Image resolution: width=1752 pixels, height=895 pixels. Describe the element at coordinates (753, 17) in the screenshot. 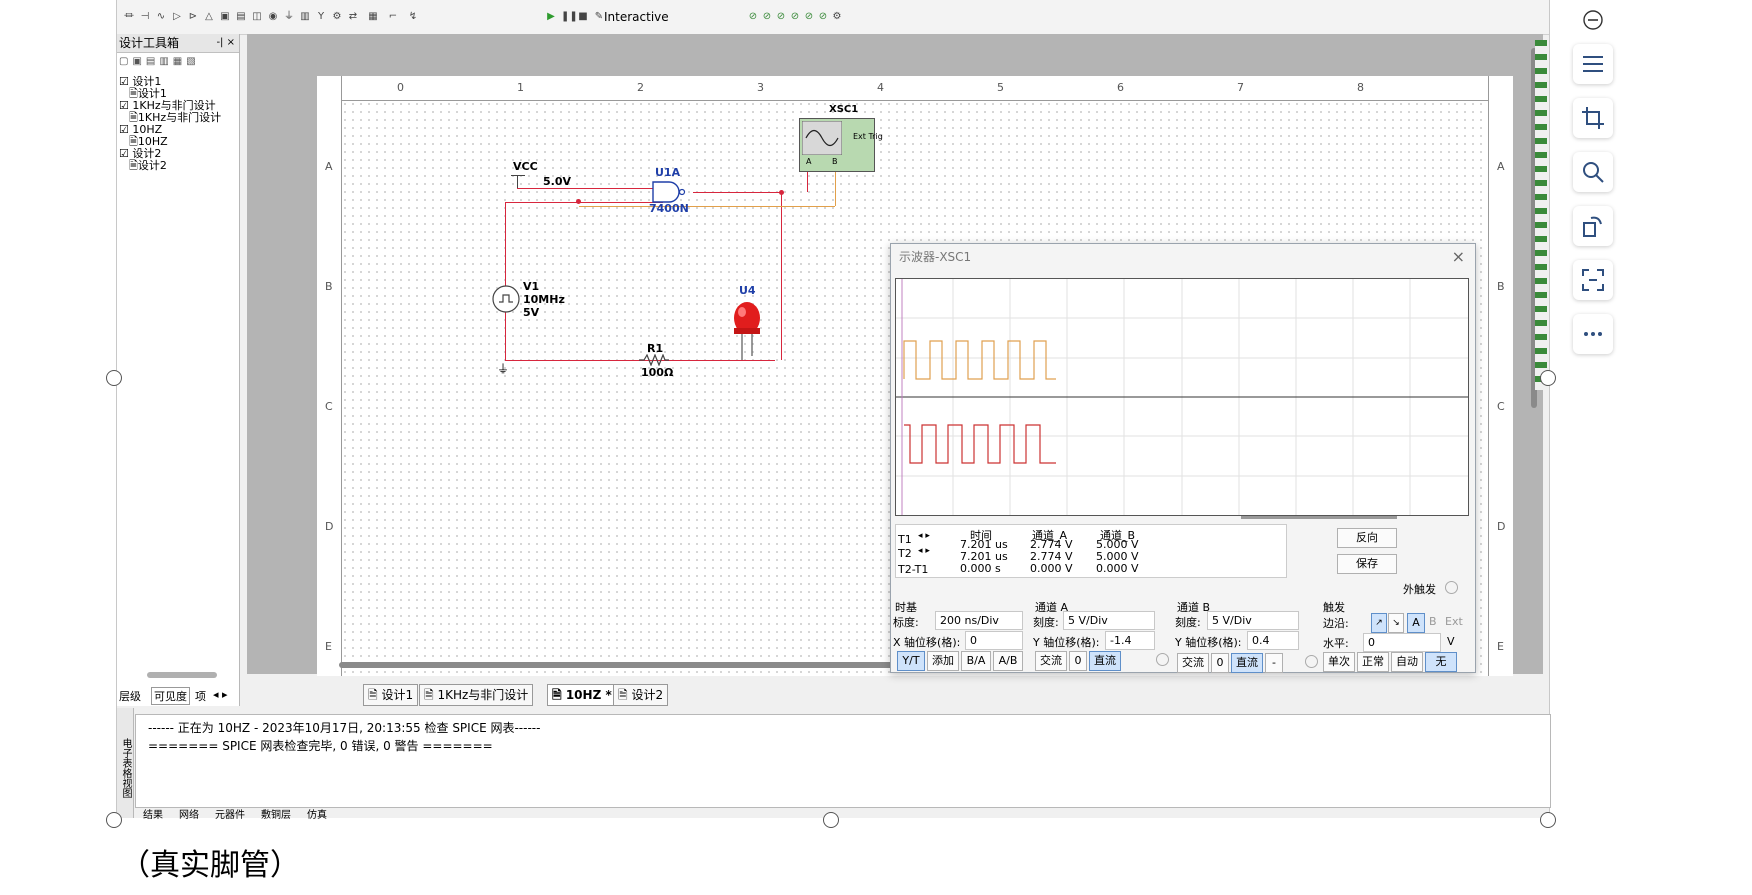

I see `probe-voltage-icon: ⊘` at that location.